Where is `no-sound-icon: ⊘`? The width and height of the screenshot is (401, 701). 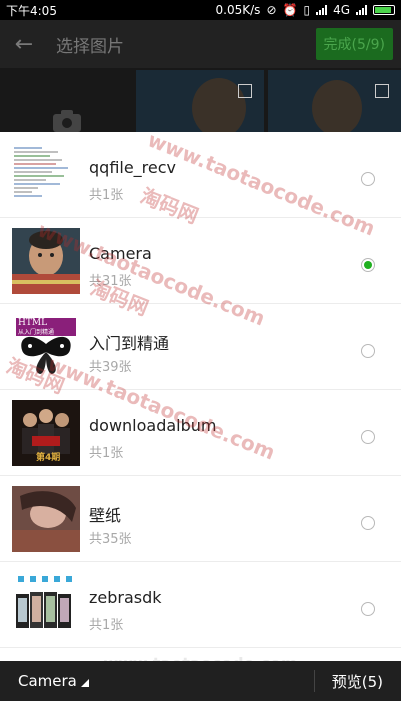
no-sound-icon: ⊘ is located at coordinates (271, 10).